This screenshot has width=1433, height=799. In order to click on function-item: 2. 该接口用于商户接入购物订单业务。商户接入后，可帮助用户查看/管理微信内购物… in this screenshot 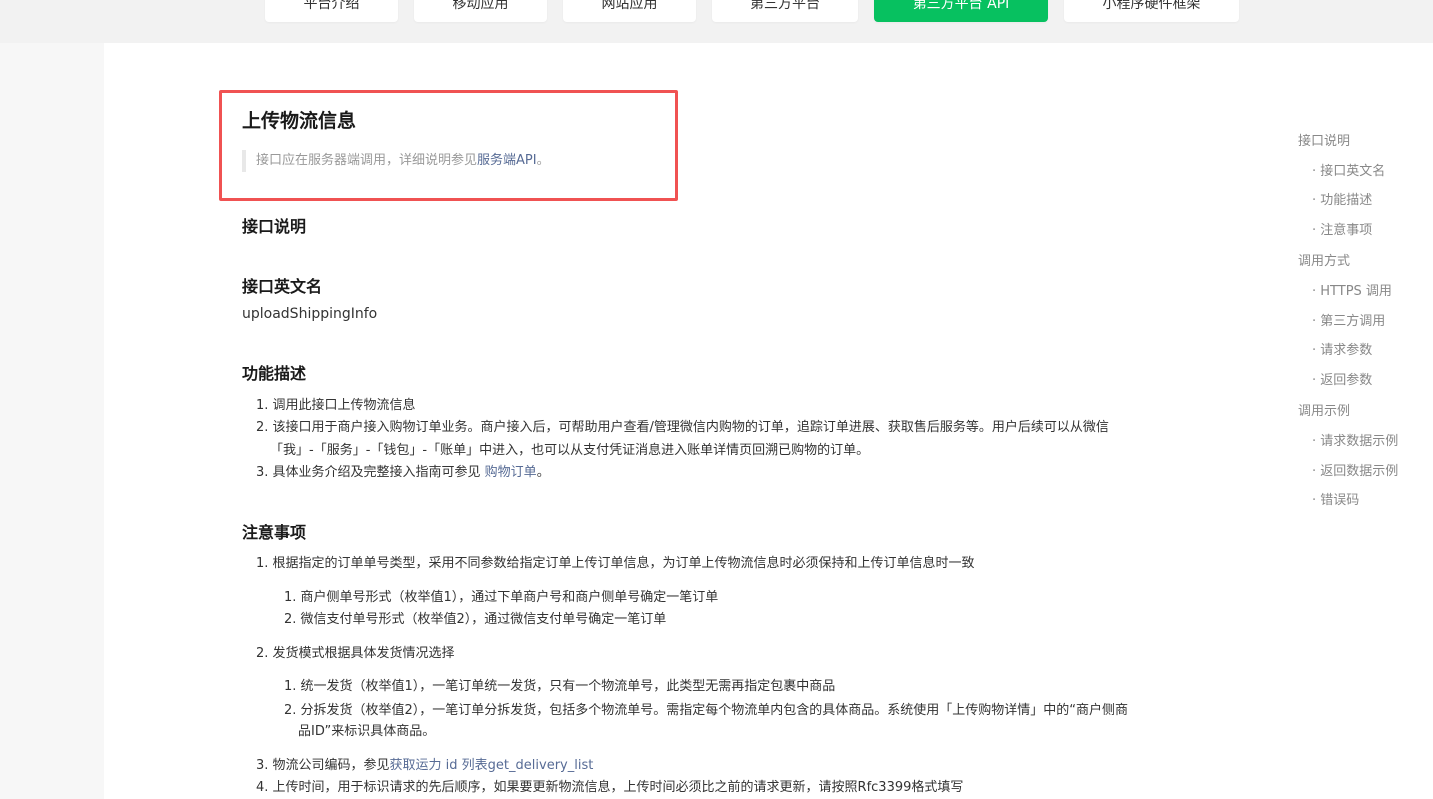, I will do `click(682, 427)`.